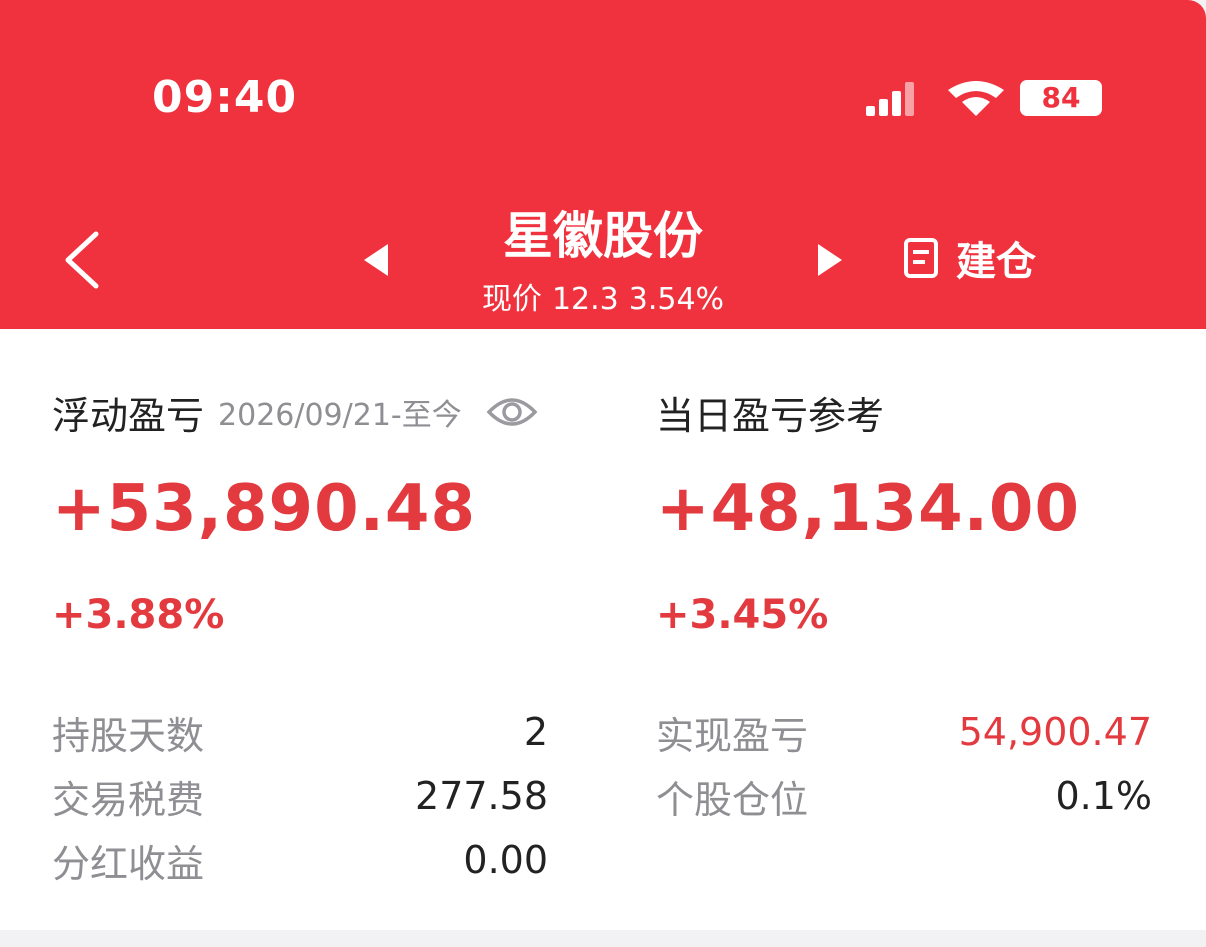  I want to click on build-position-label: 建仓, so click(996, 262).